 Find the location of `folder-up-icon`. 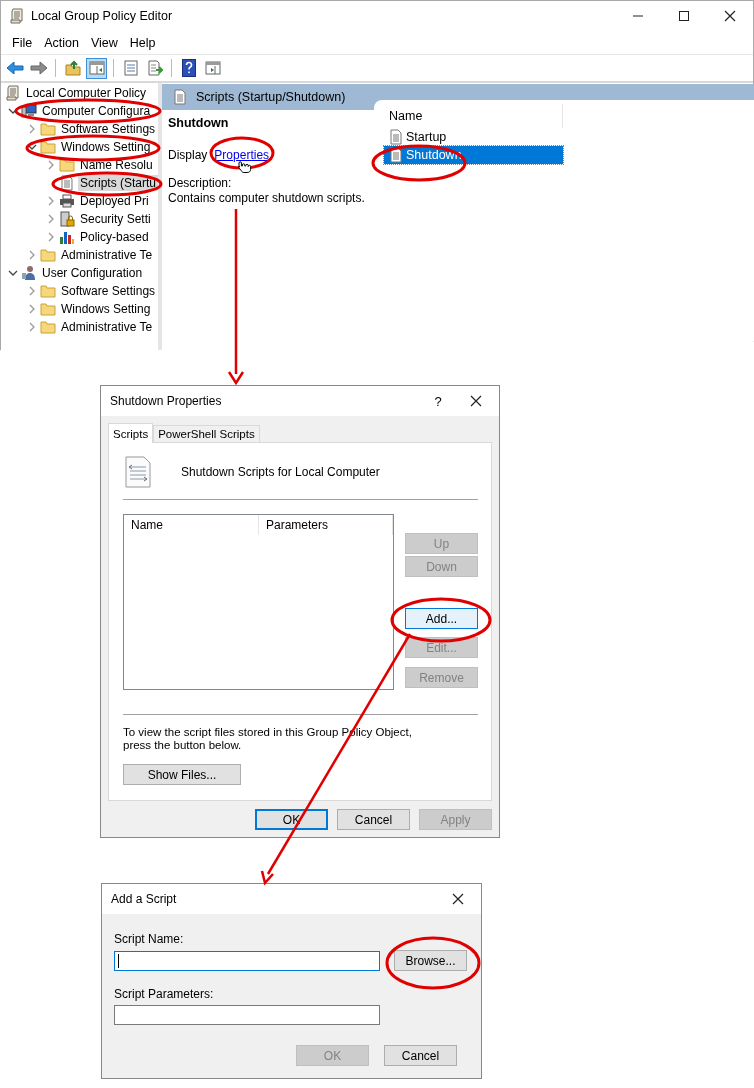

folder-up-icon is located at coordinates (72, 68).